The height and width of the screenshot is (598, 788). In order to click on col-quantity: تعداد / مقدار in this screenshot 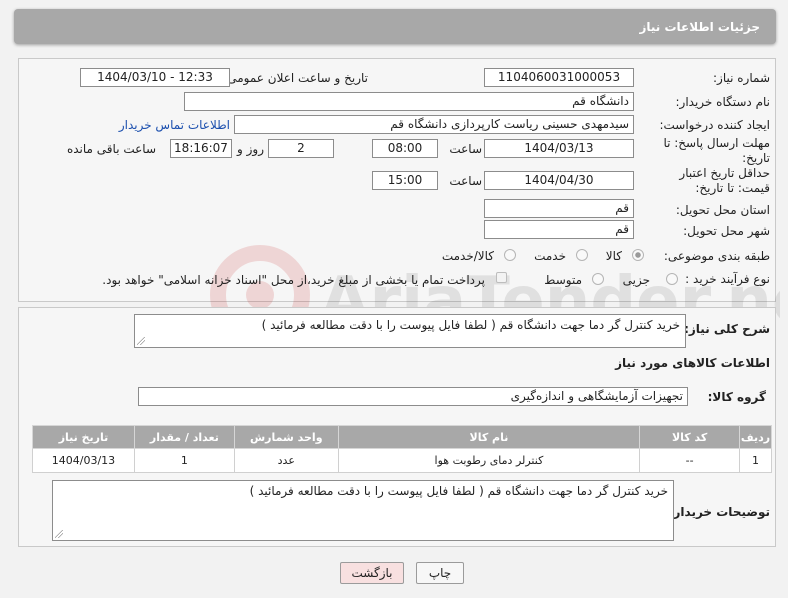, I will do `click(184, 437)`.